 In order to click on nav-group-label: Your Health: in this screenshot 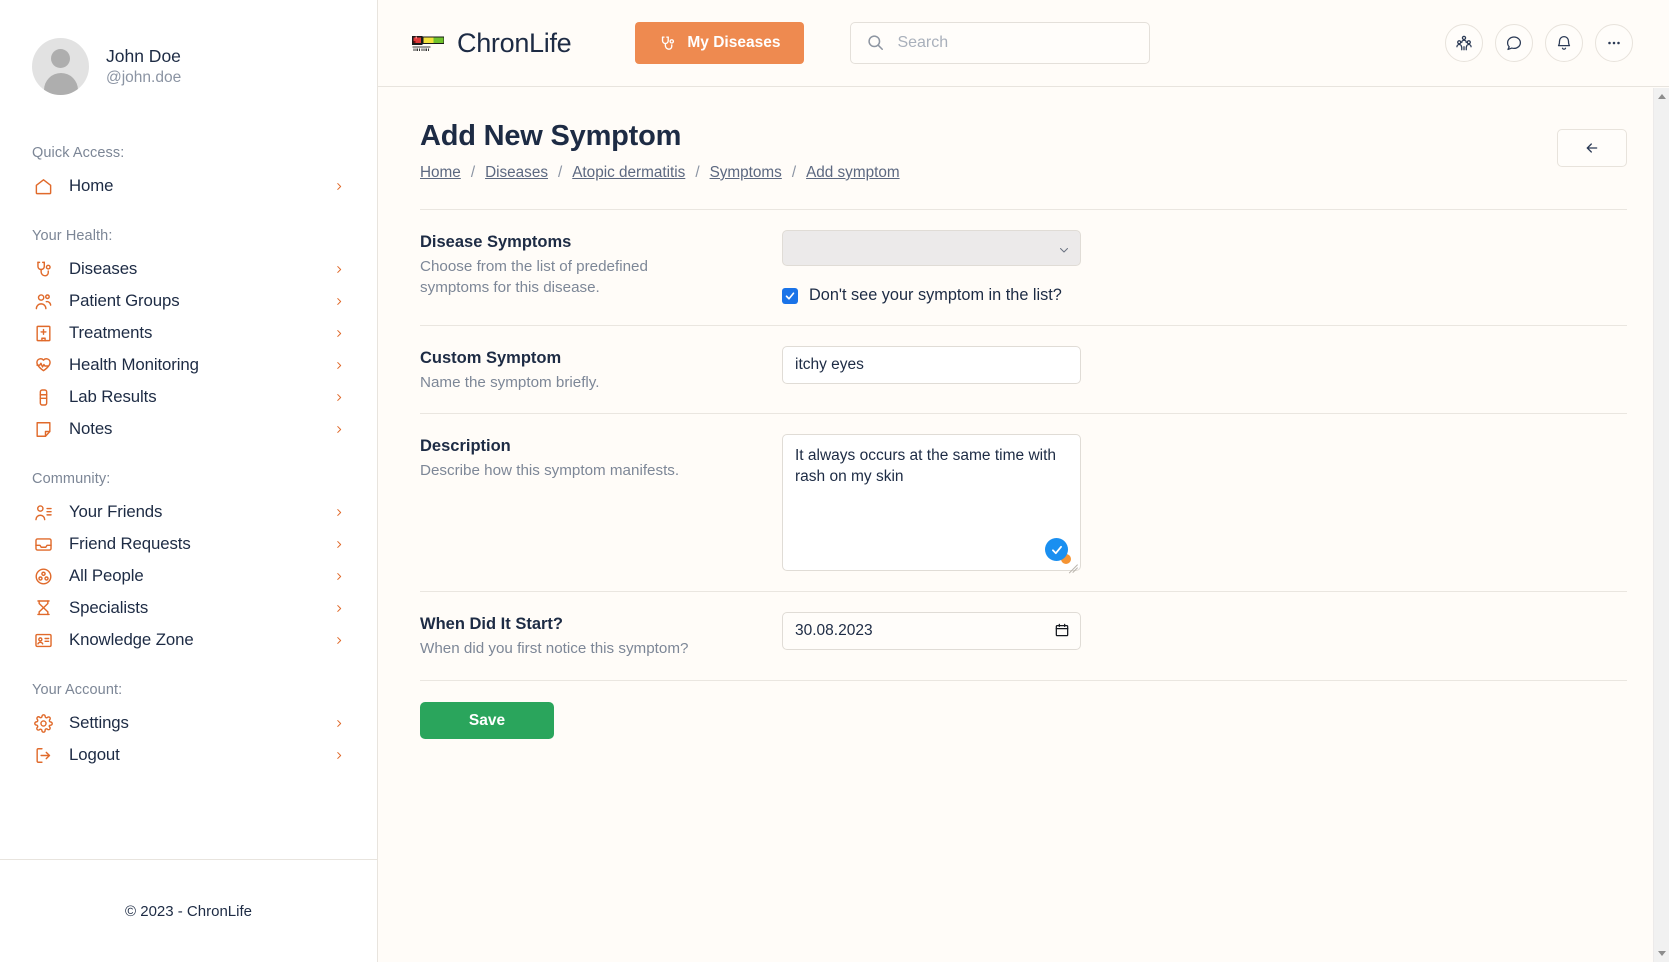, I will do `click(72, 236)`.